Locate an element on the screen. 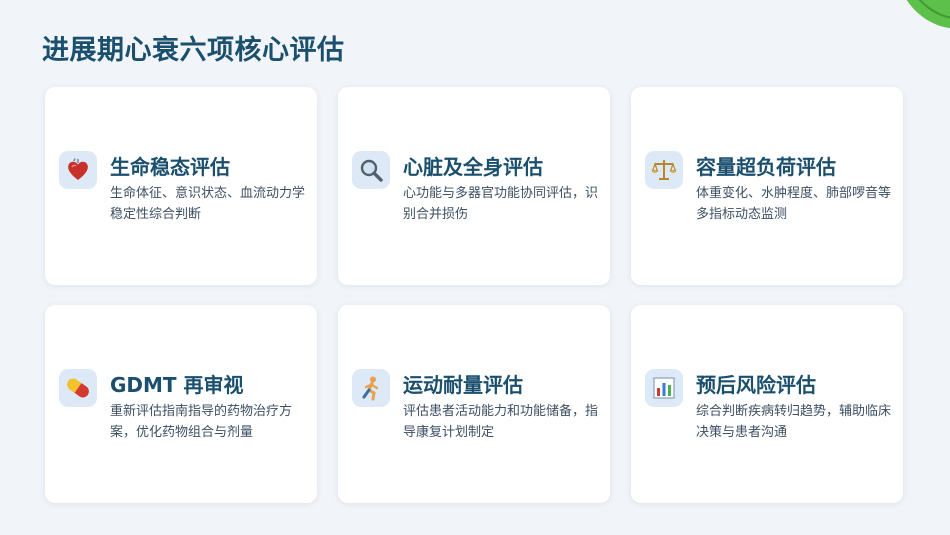 Image resolution: width=950 pixels, height=535 pixels. leaf-decoration-icon is located at coordinates (928, 14).